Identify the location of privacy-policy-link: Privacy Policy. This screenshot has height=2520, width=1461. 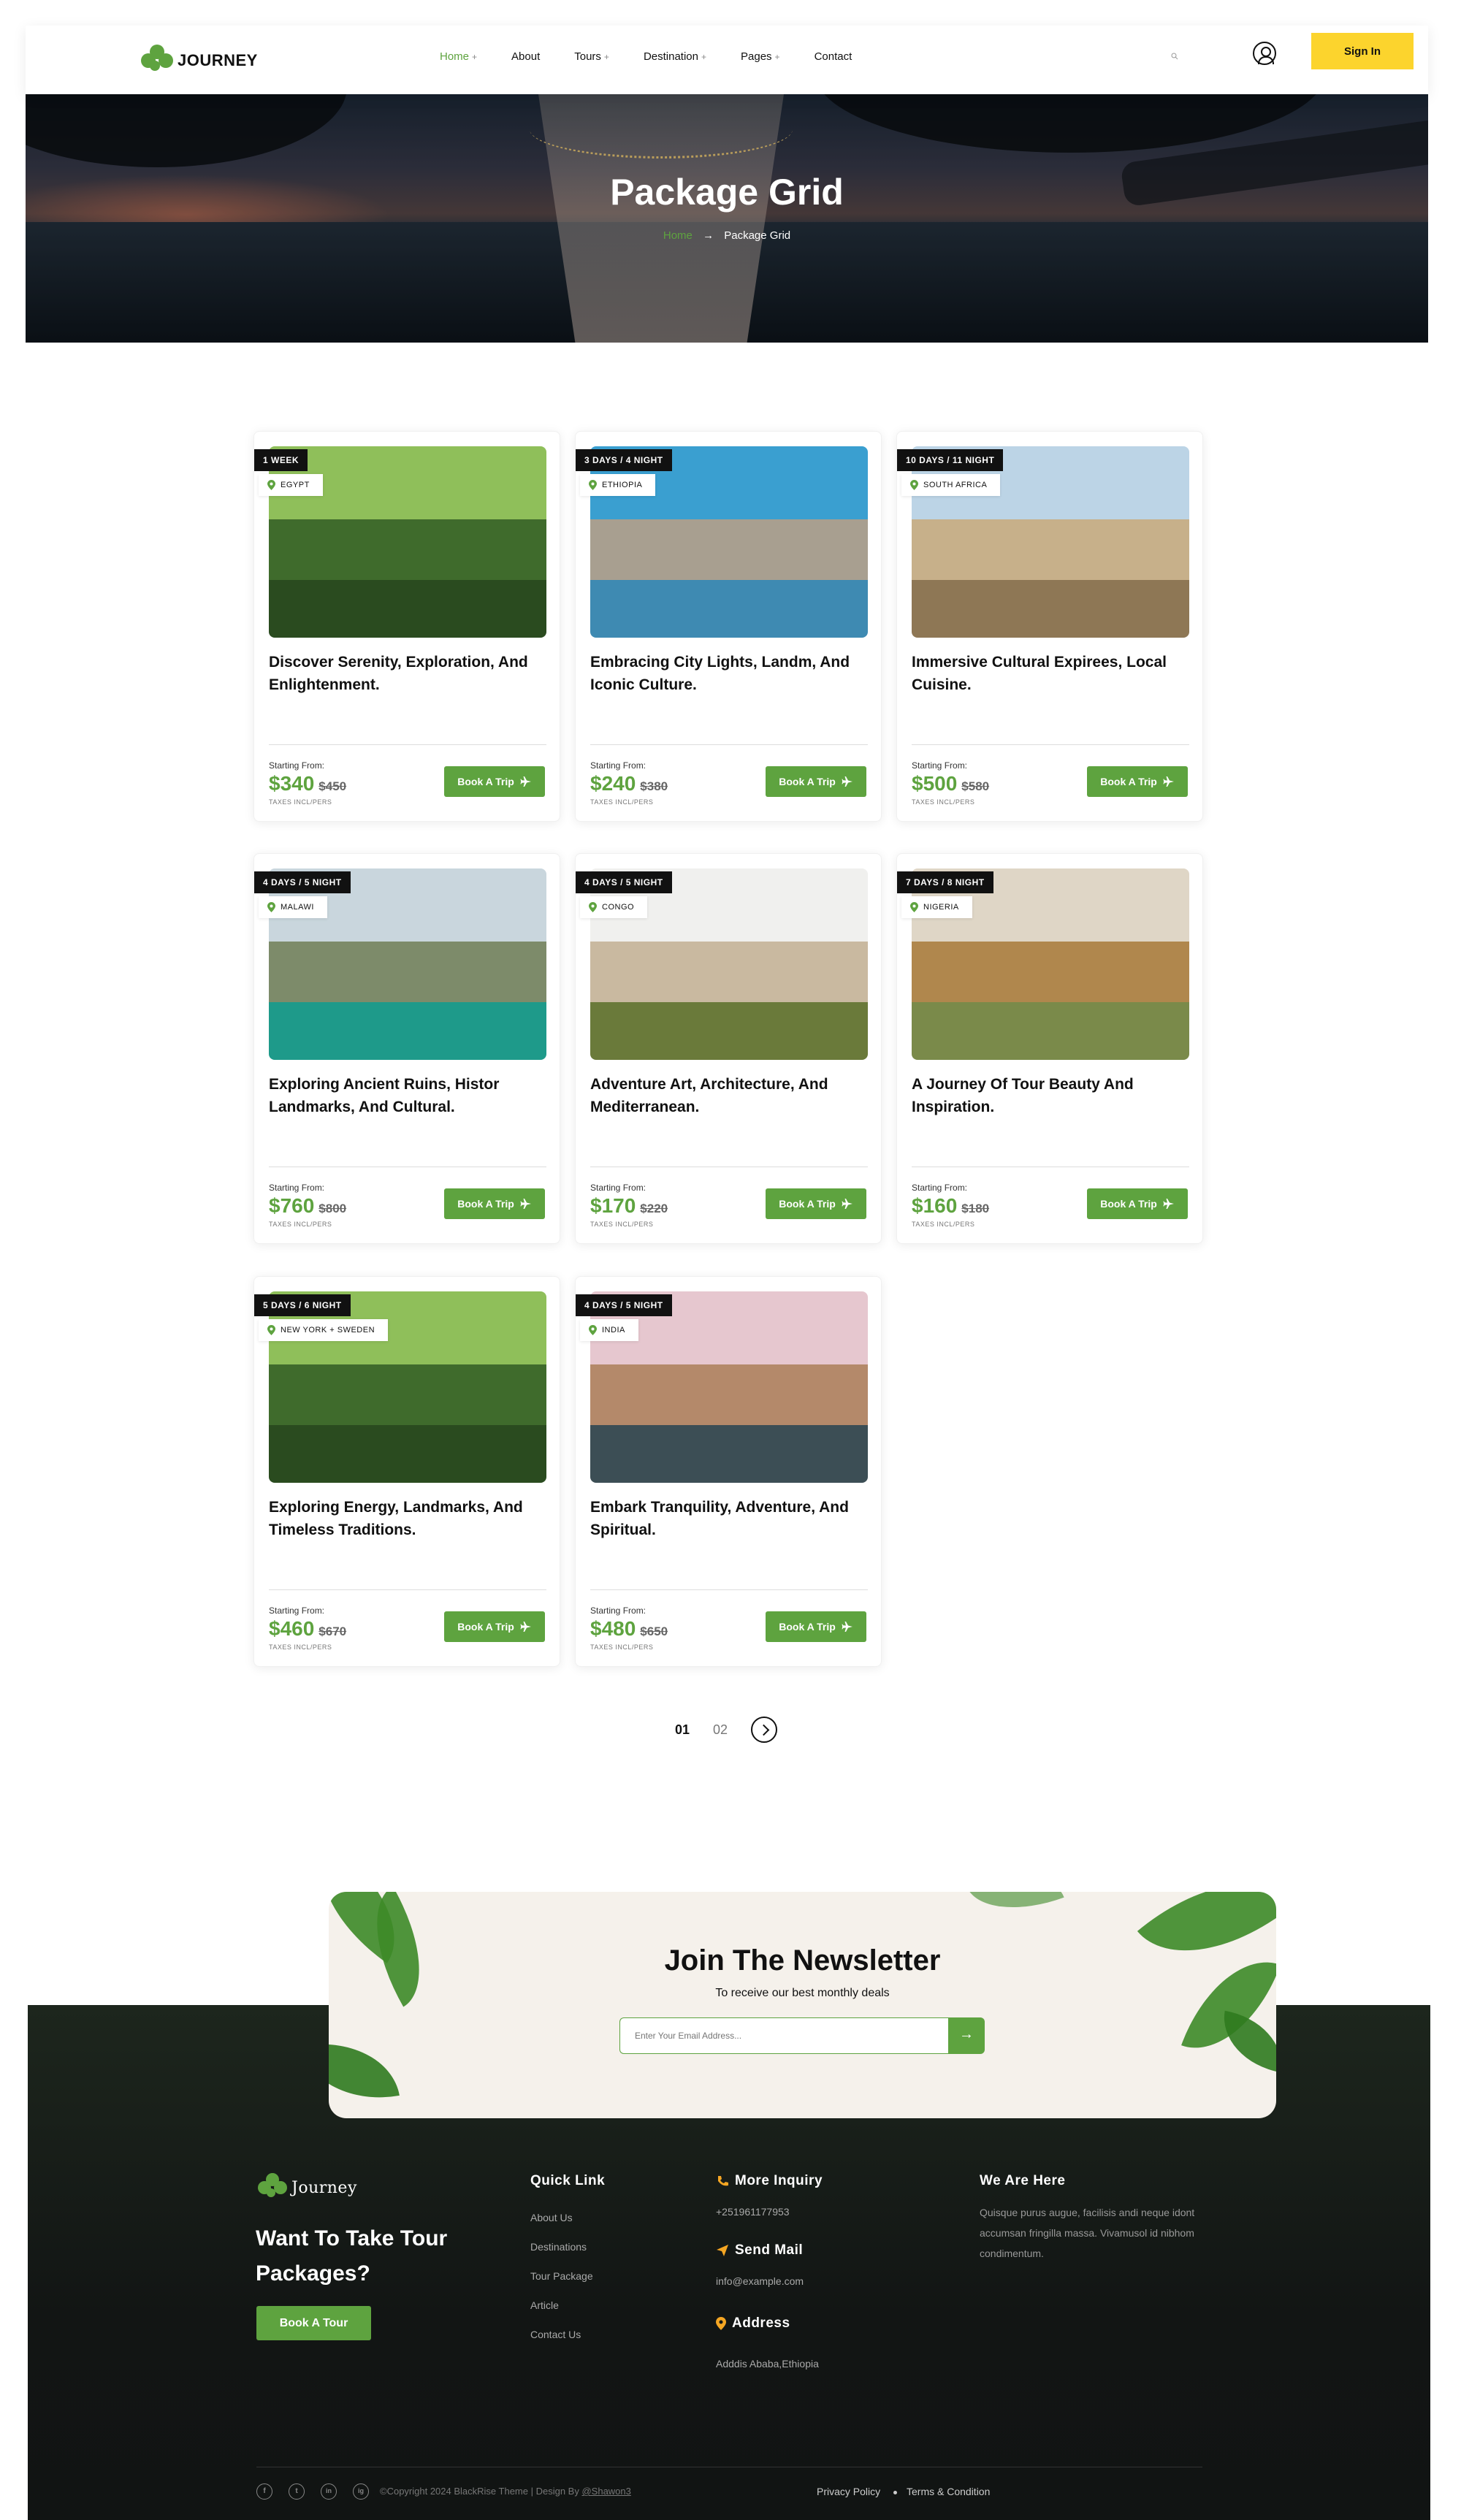
(848, 2491).